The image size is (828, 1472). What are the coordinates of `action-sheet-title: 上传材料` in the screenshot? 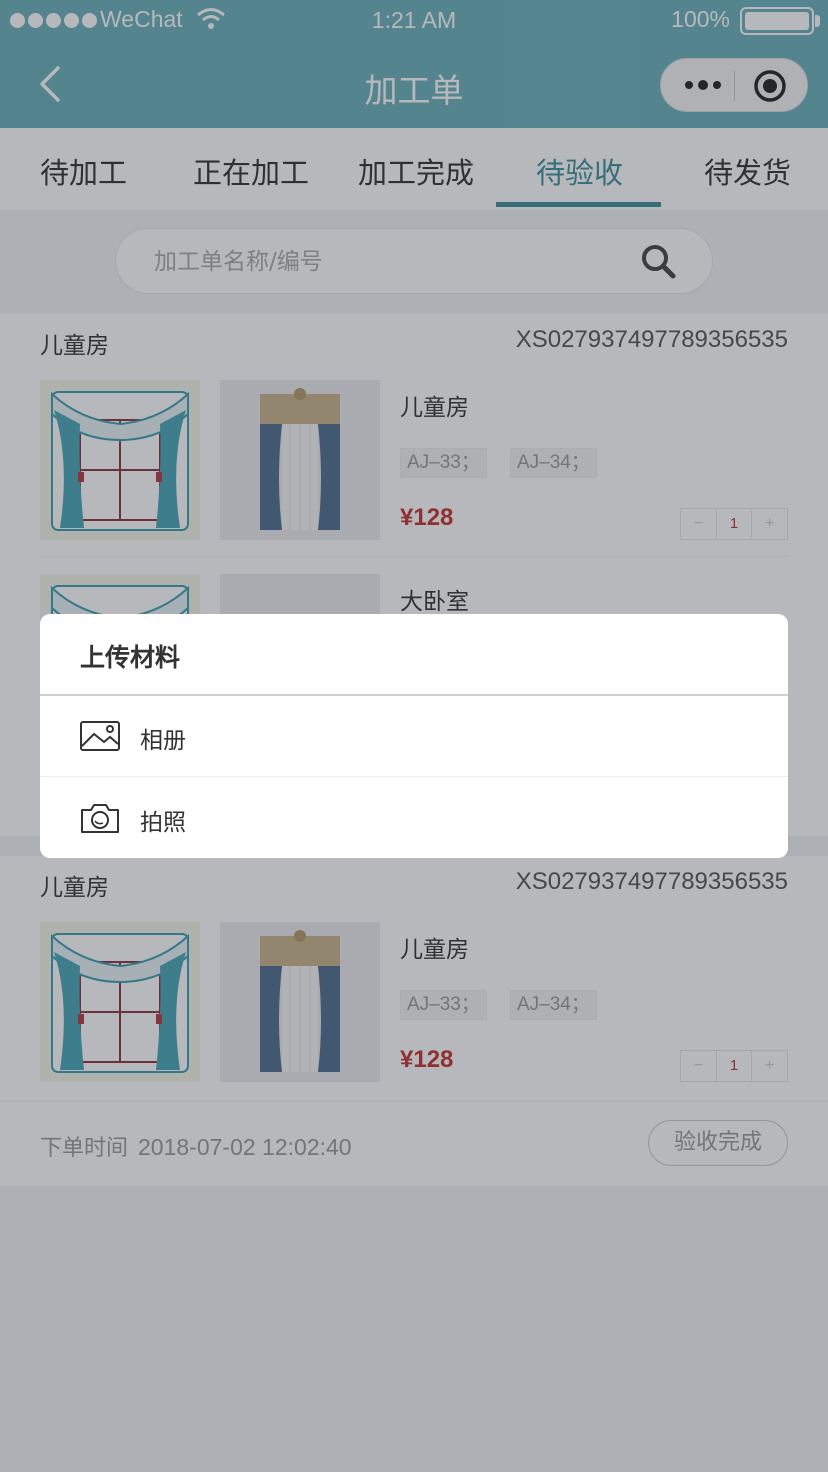 It's located at (130, 657).